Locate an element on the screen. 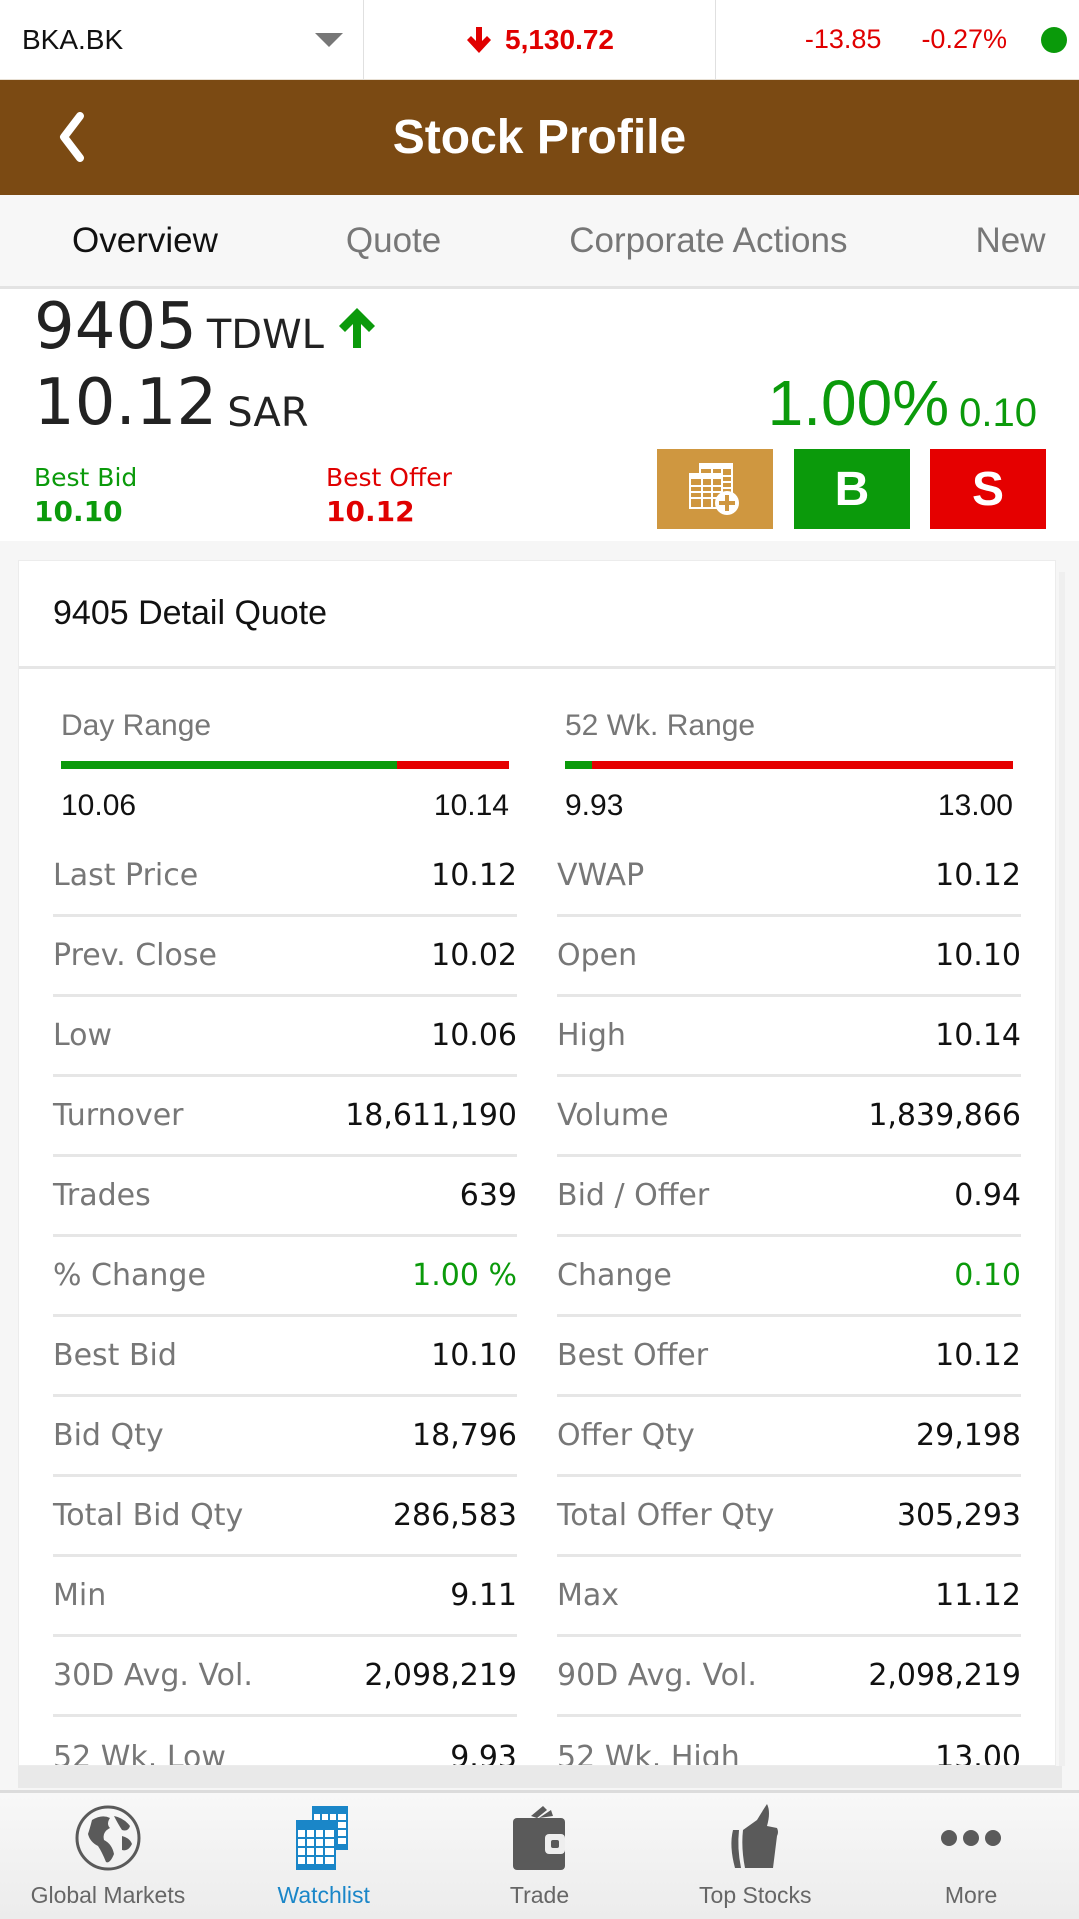  day-range: Day Range 10.06 10.14 is located at coordinates (285, 766).